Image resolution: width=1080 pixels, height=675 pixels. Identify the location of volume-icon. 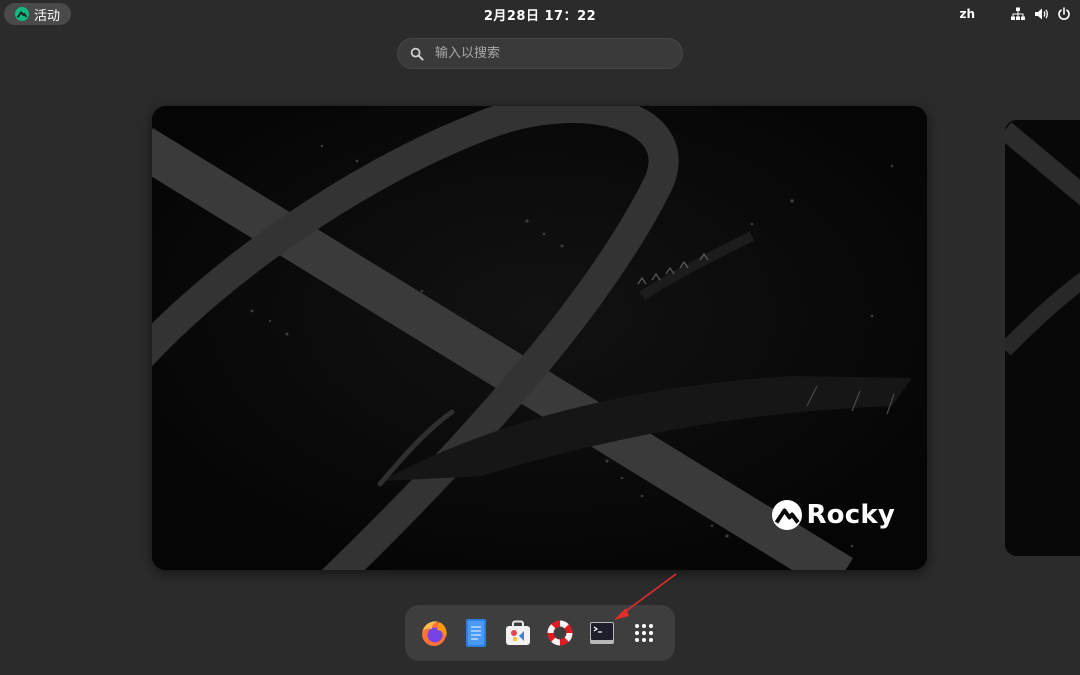
(1041, 14).